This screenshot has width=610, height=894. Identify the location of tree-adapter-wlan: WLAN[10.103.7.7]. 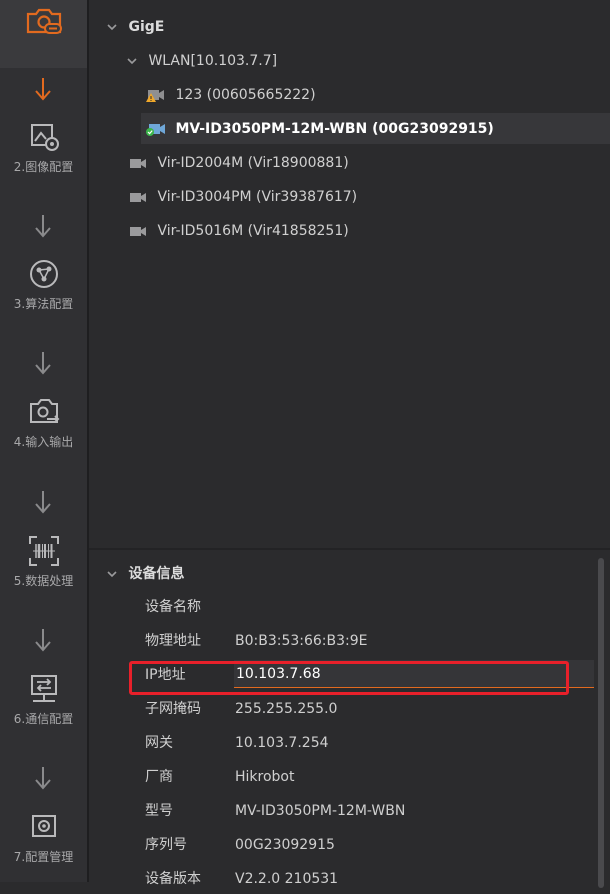
(201, 61).